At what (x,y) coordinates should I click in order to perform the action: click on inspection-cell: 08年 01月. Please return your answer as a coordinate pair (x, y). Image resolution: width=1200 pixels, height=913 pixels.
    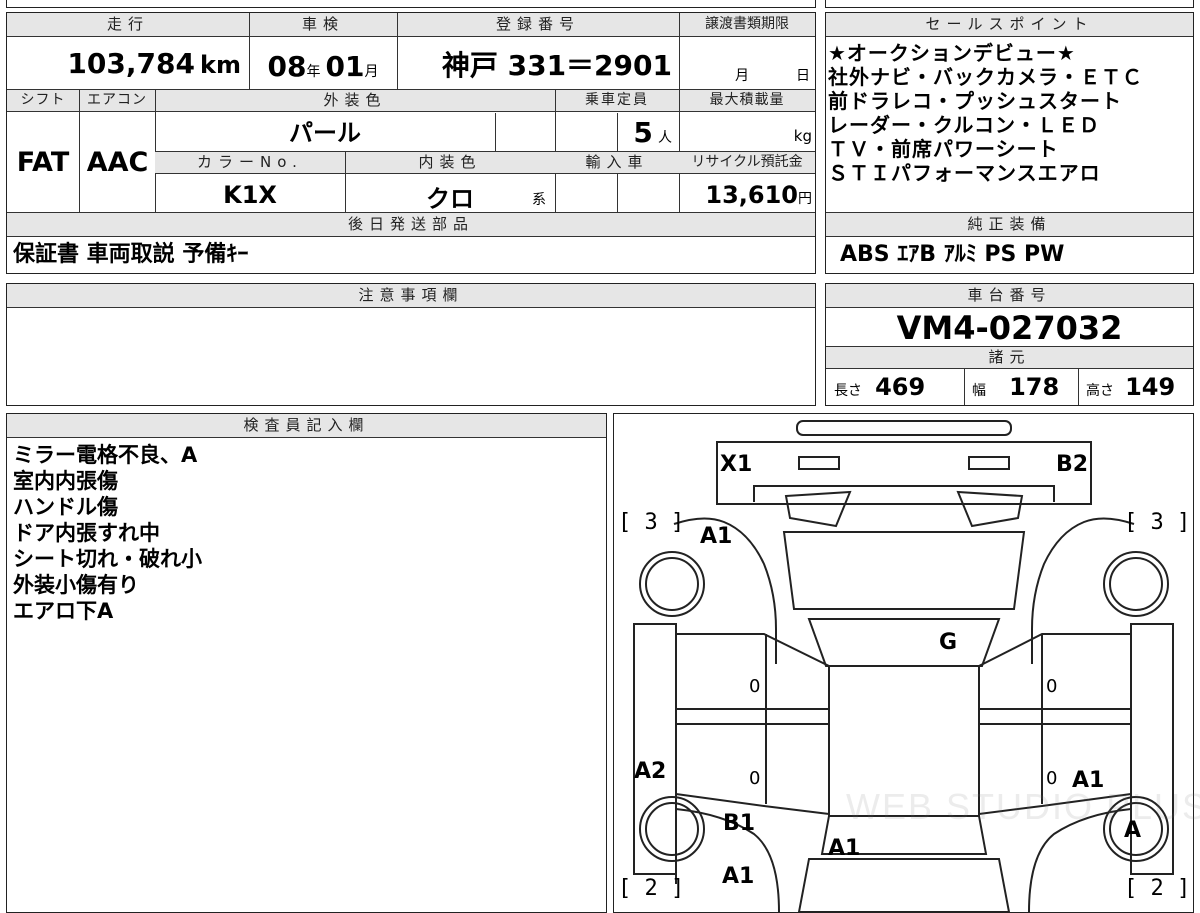
    Looking at the image, I should click on (323, 64).